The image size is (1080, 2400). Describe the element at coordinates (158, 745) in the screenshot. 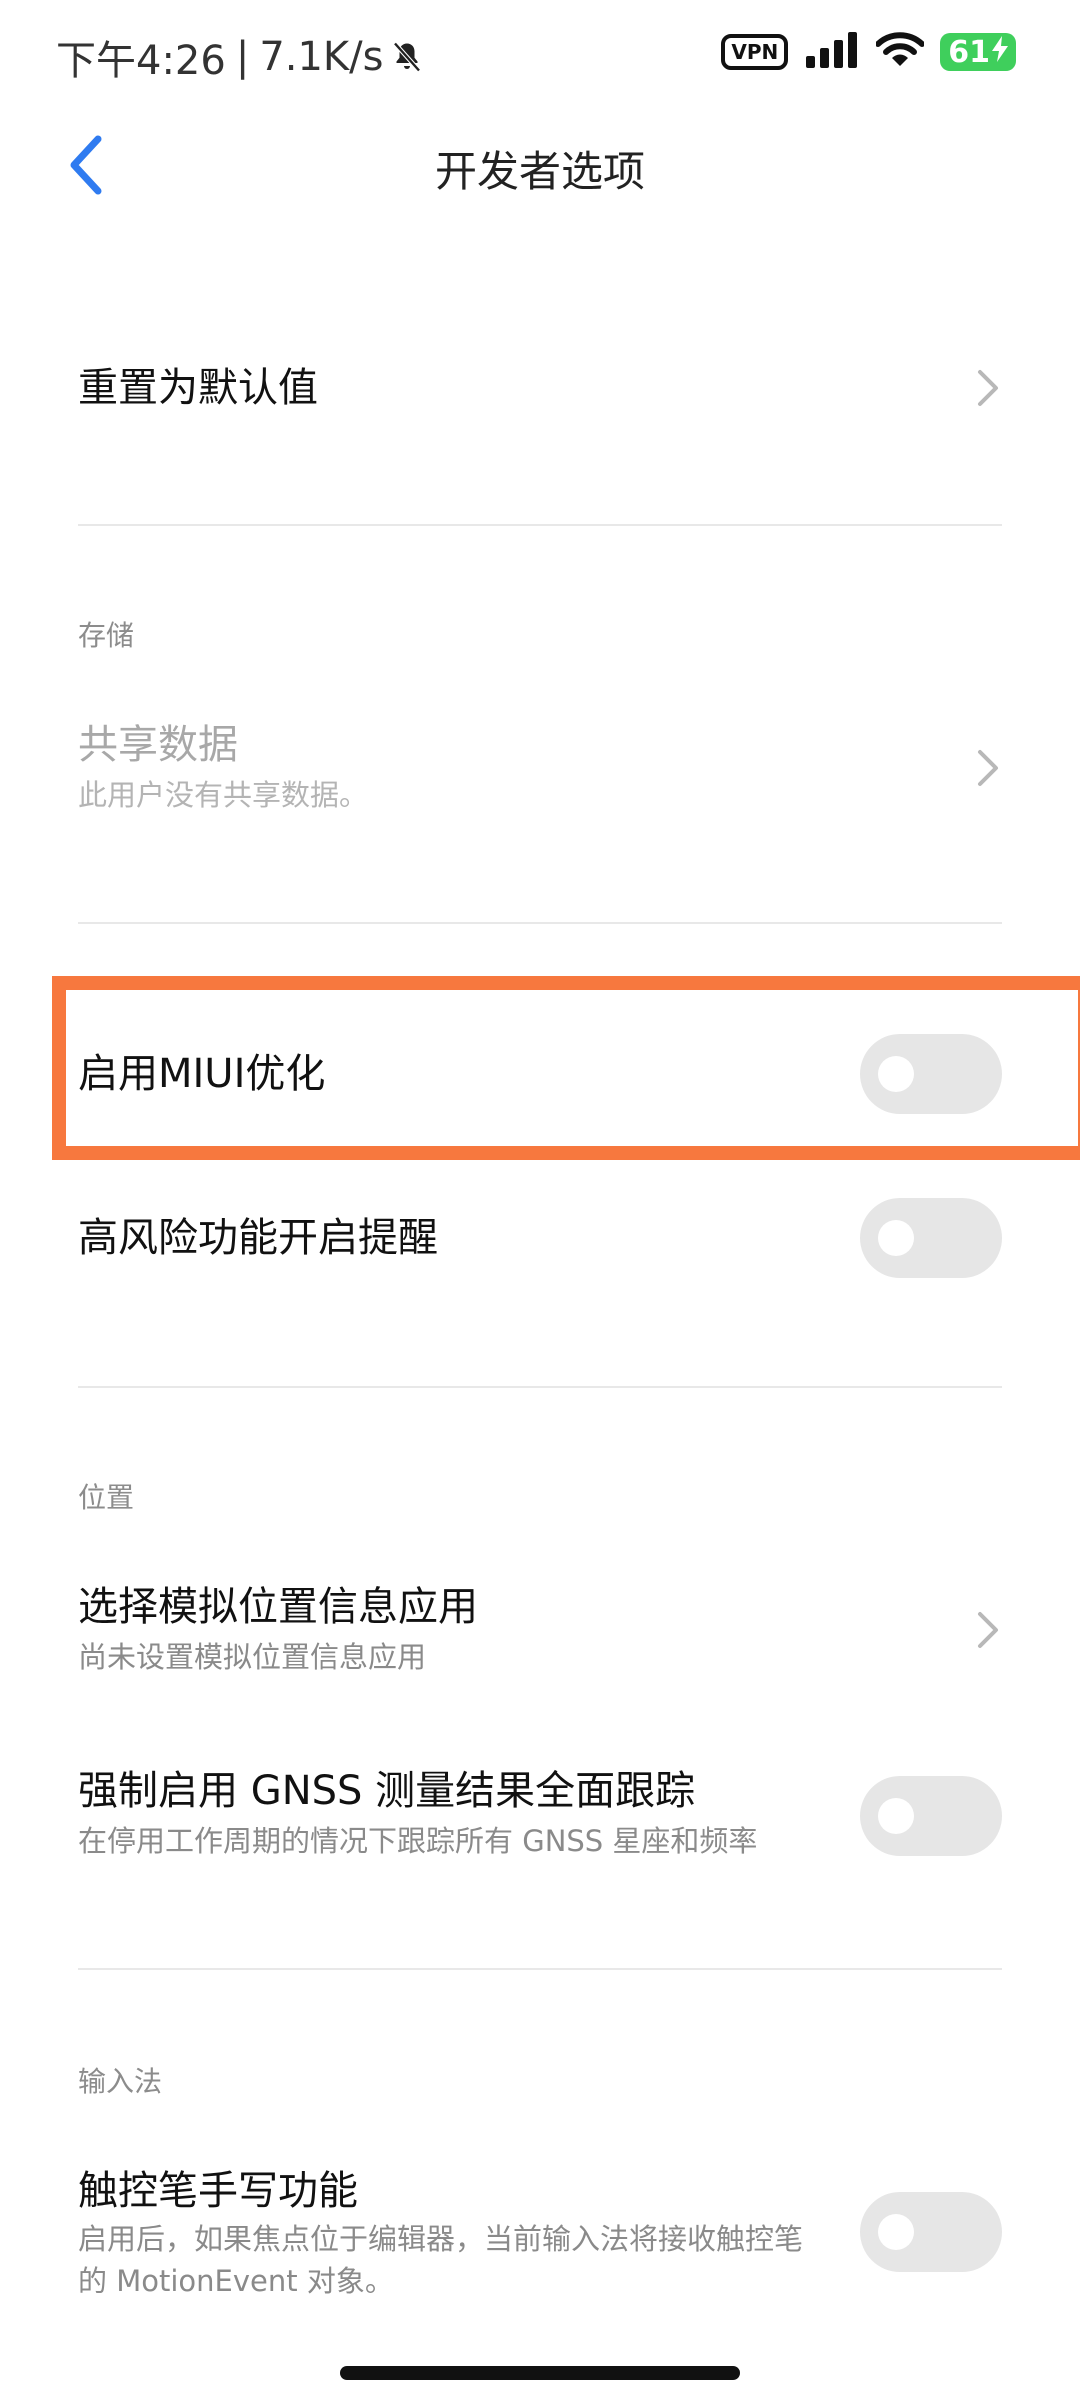

I see `shared-data-title: 共享数据` at that location.